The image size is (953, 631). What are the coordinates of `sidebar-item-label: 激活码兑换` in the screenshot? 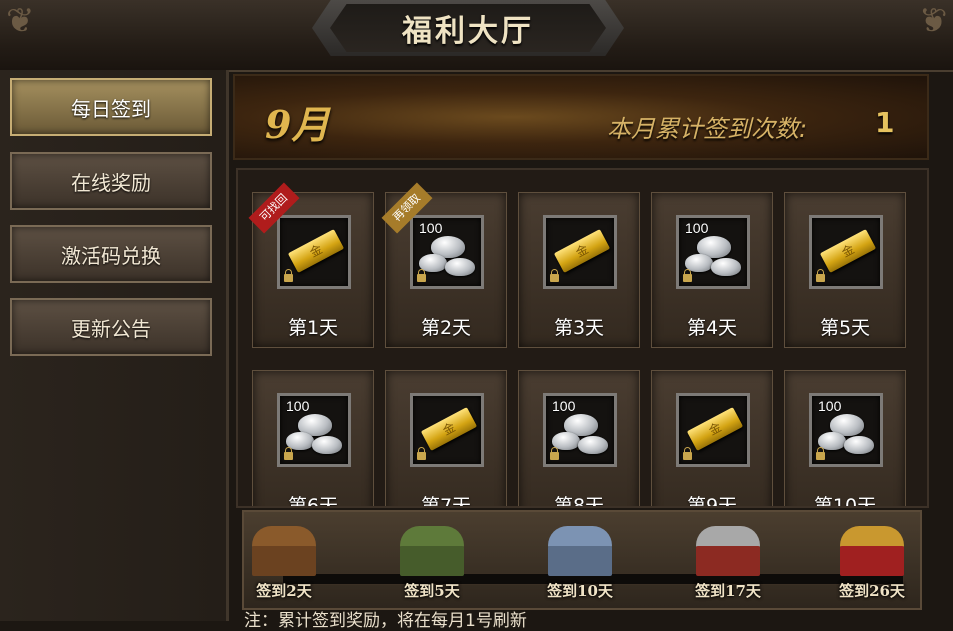 It's located at (111, 255).